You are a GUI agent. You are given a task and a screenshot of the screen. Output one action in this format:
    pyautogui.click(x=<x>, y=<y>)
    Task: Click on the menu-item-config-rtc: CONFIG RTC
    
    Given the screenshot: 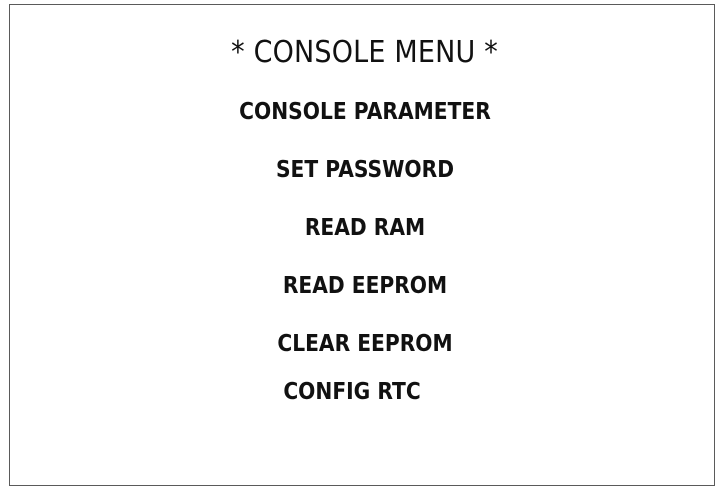 What is the action you would take?
    pyautogui.click(x=352, y=392)
    